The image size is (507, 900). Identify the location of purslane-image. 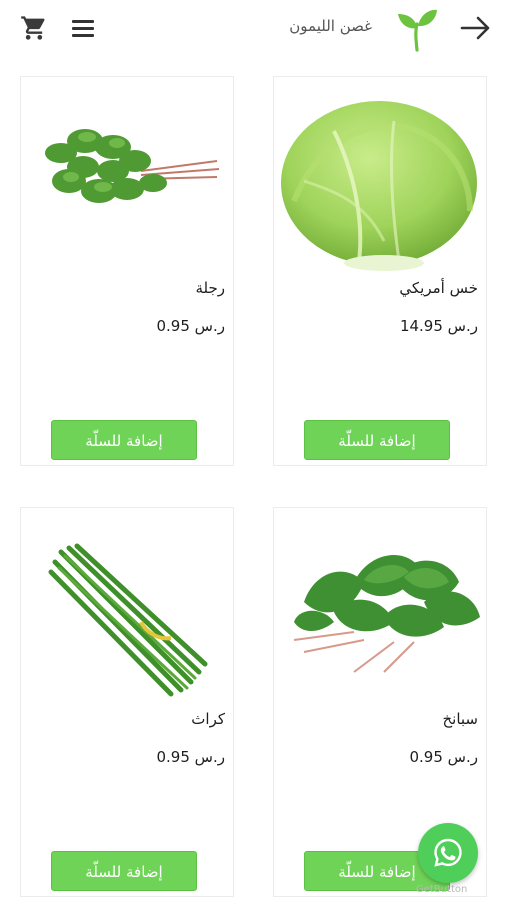
(128, 186).